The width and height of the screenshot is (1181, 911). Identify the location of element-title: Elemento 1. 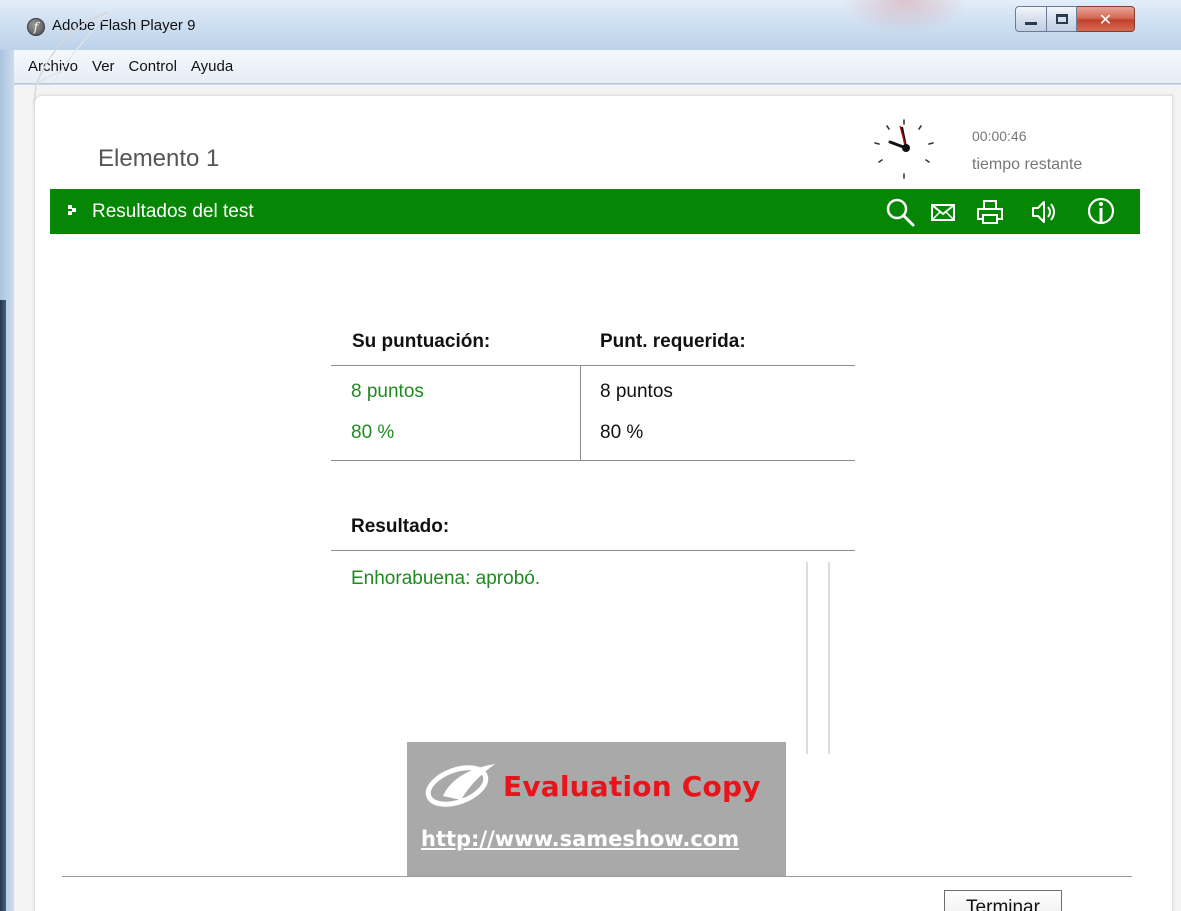
(159, 158).